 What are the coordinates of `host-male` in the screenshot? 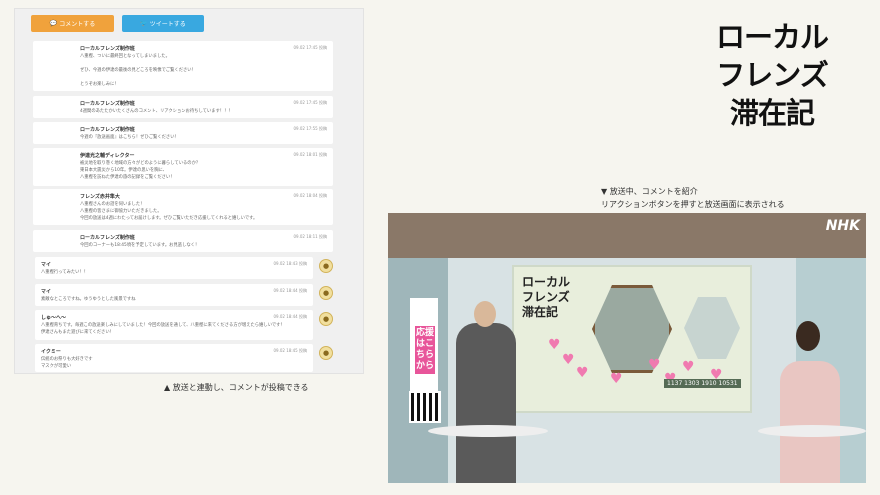 It's located at (486, 403).